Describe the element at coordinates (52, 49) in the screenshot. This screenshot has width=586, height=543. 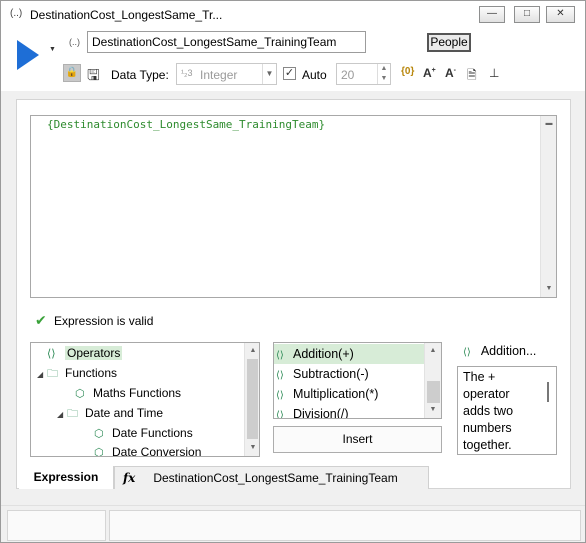
I see `run-dropdown-chevron-icon: ▼` at that location.